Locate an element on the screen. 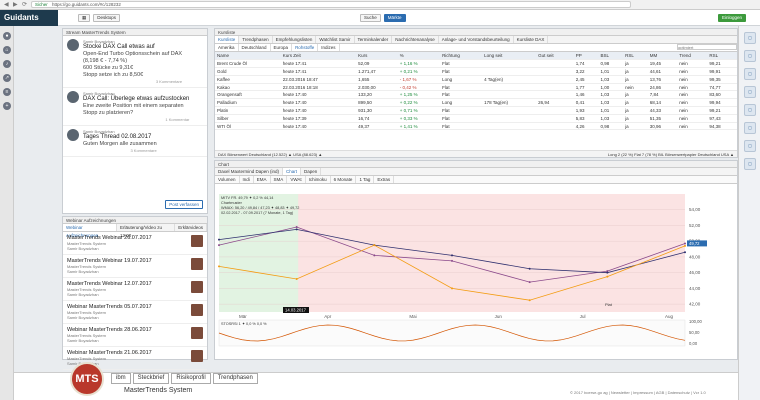 The width and height of the screenshot is (760, 400). quotes-tab: Nachrichtenanalyse is located at coordinates (415, 39).